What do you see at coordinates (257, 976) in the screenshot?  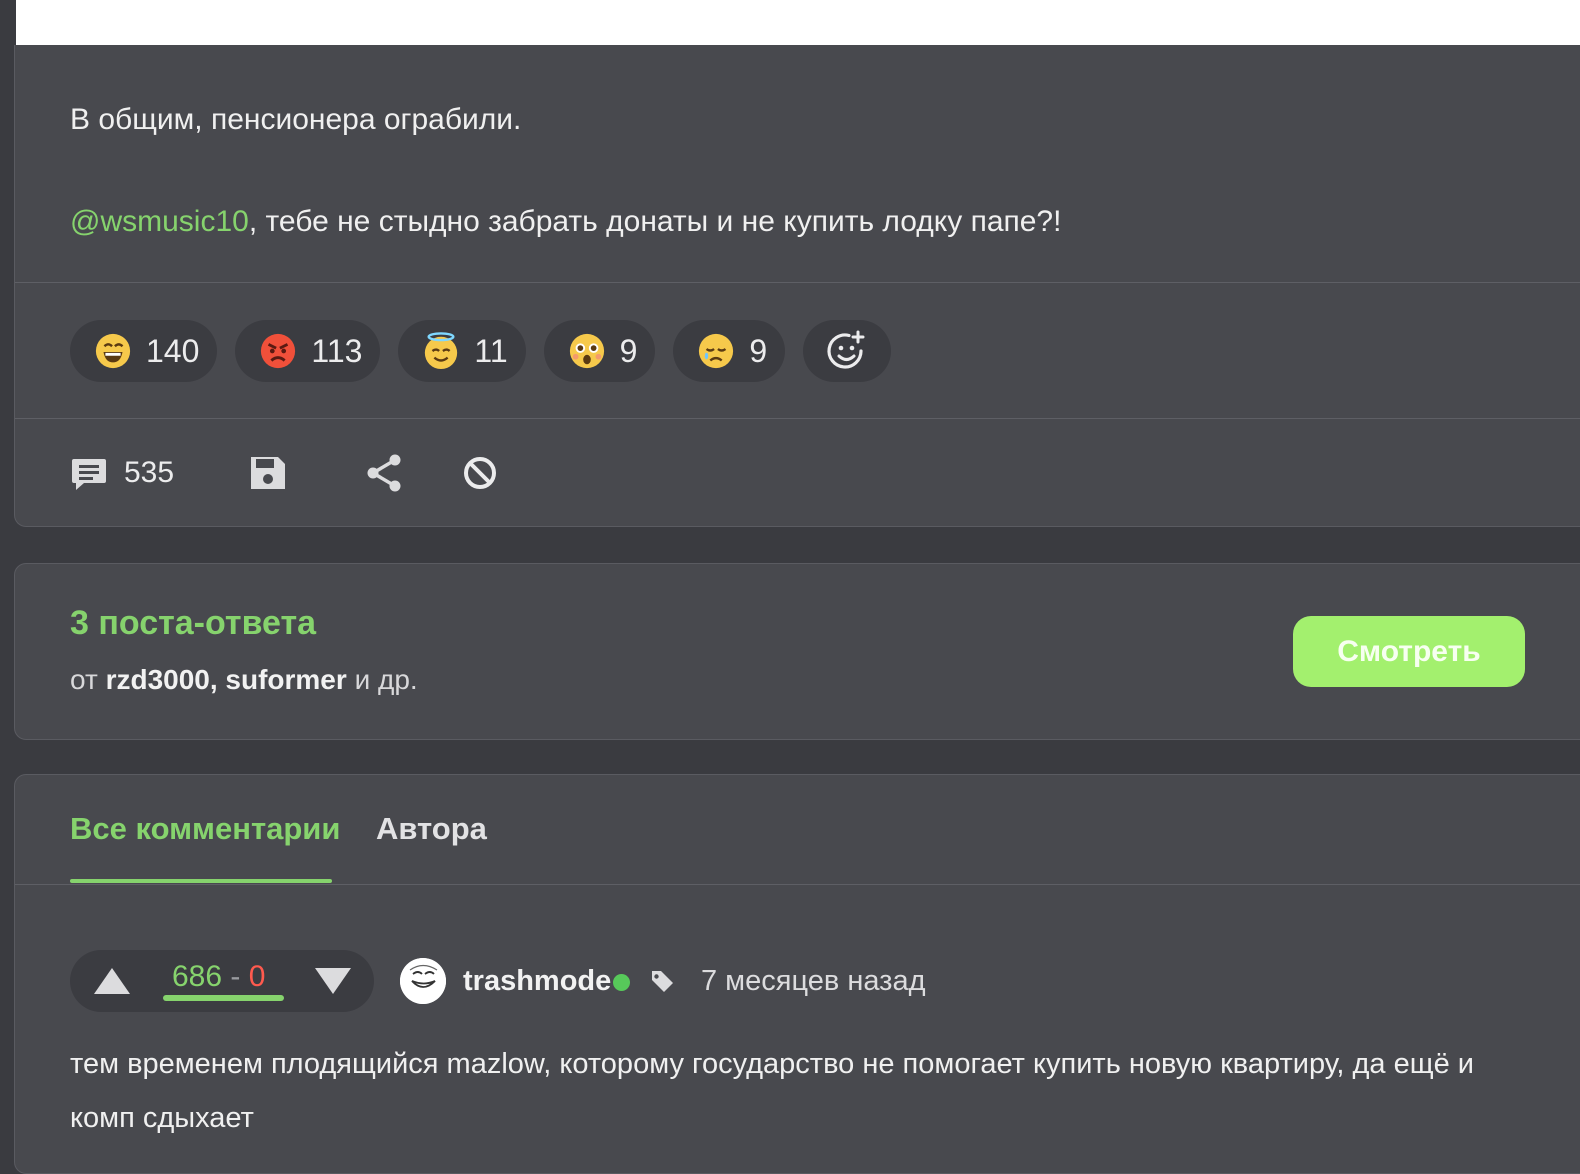 I see `score-minus: 0` at bounding box center [257, 976].